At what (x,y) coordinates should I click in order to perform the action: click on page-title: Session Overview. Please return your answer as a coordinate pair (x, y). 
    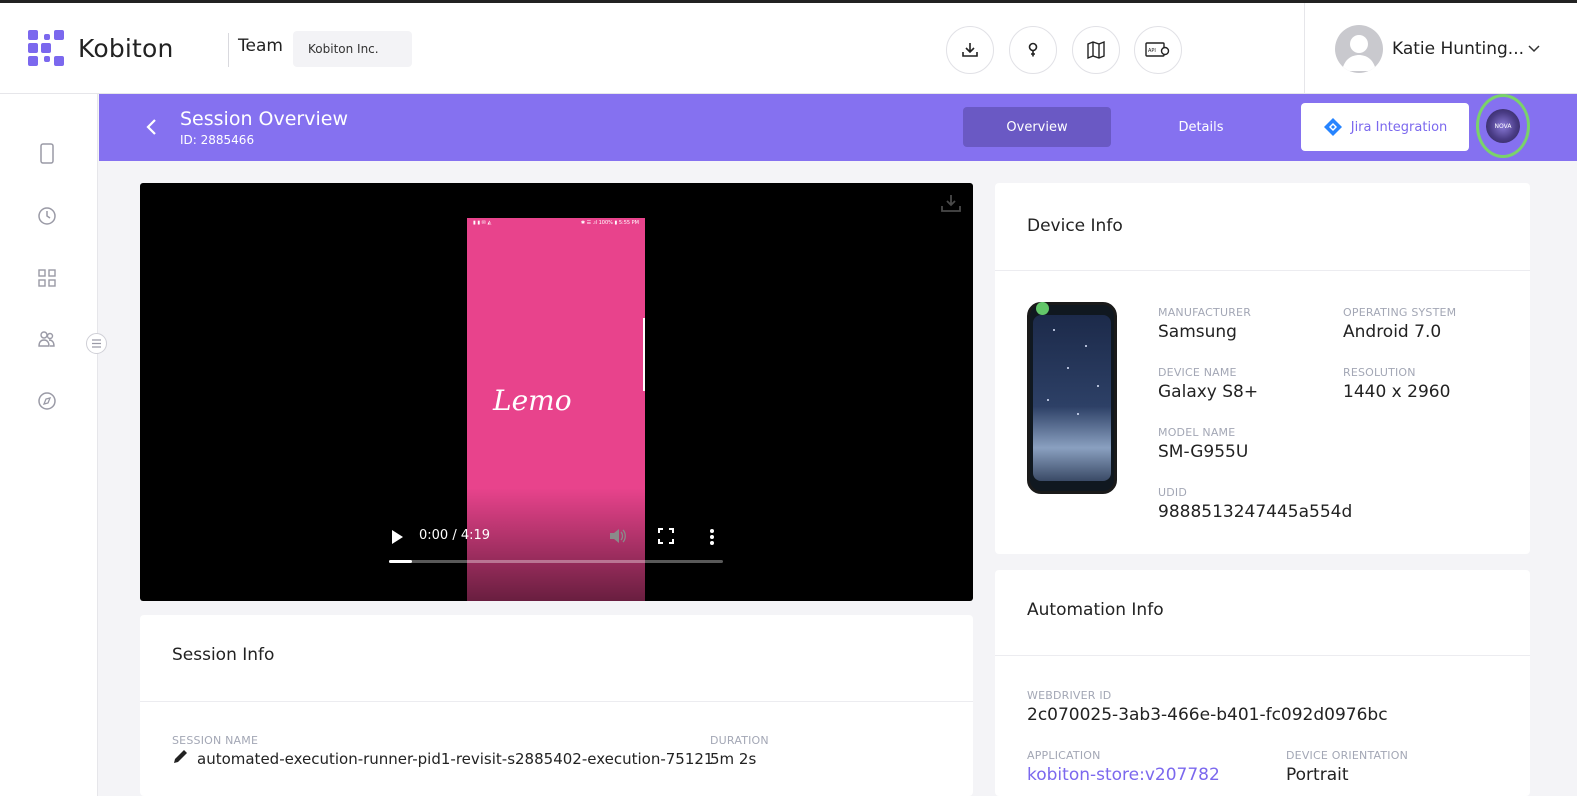
    Looking at the image, I should click on (264, 119).